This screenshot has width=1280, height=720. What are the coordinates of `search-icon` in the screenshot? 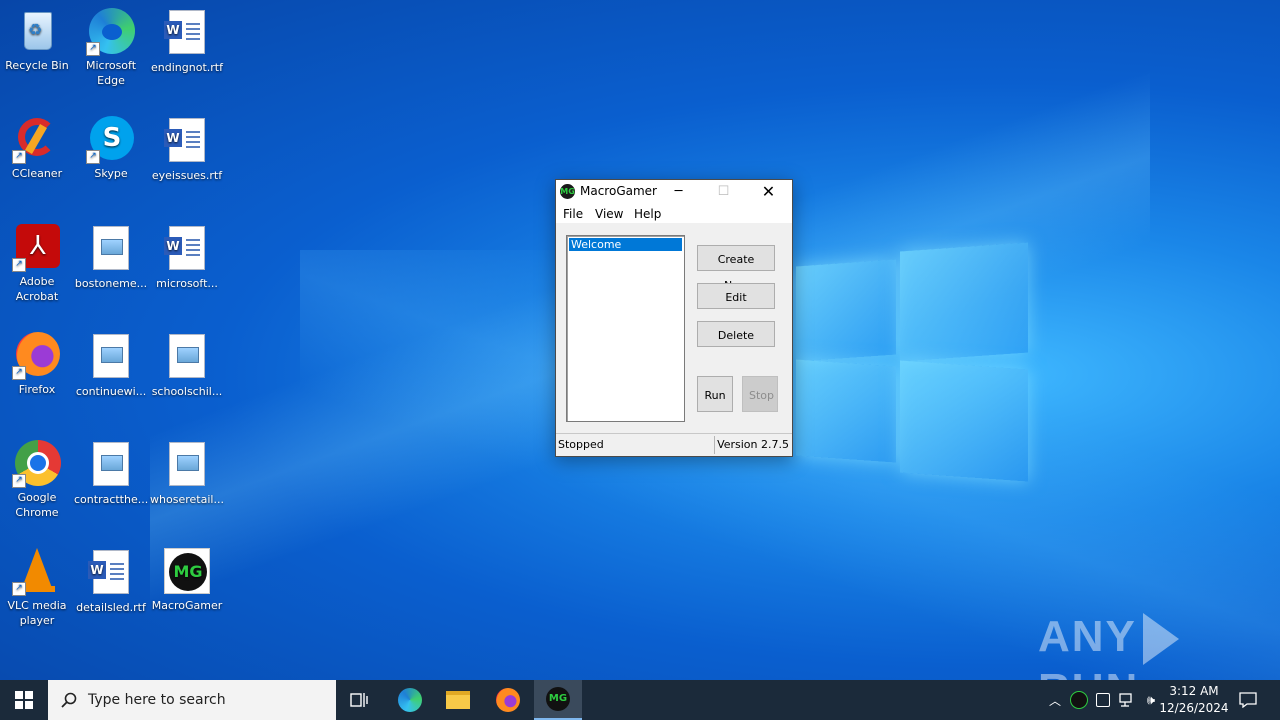 It's located at (69, 700).